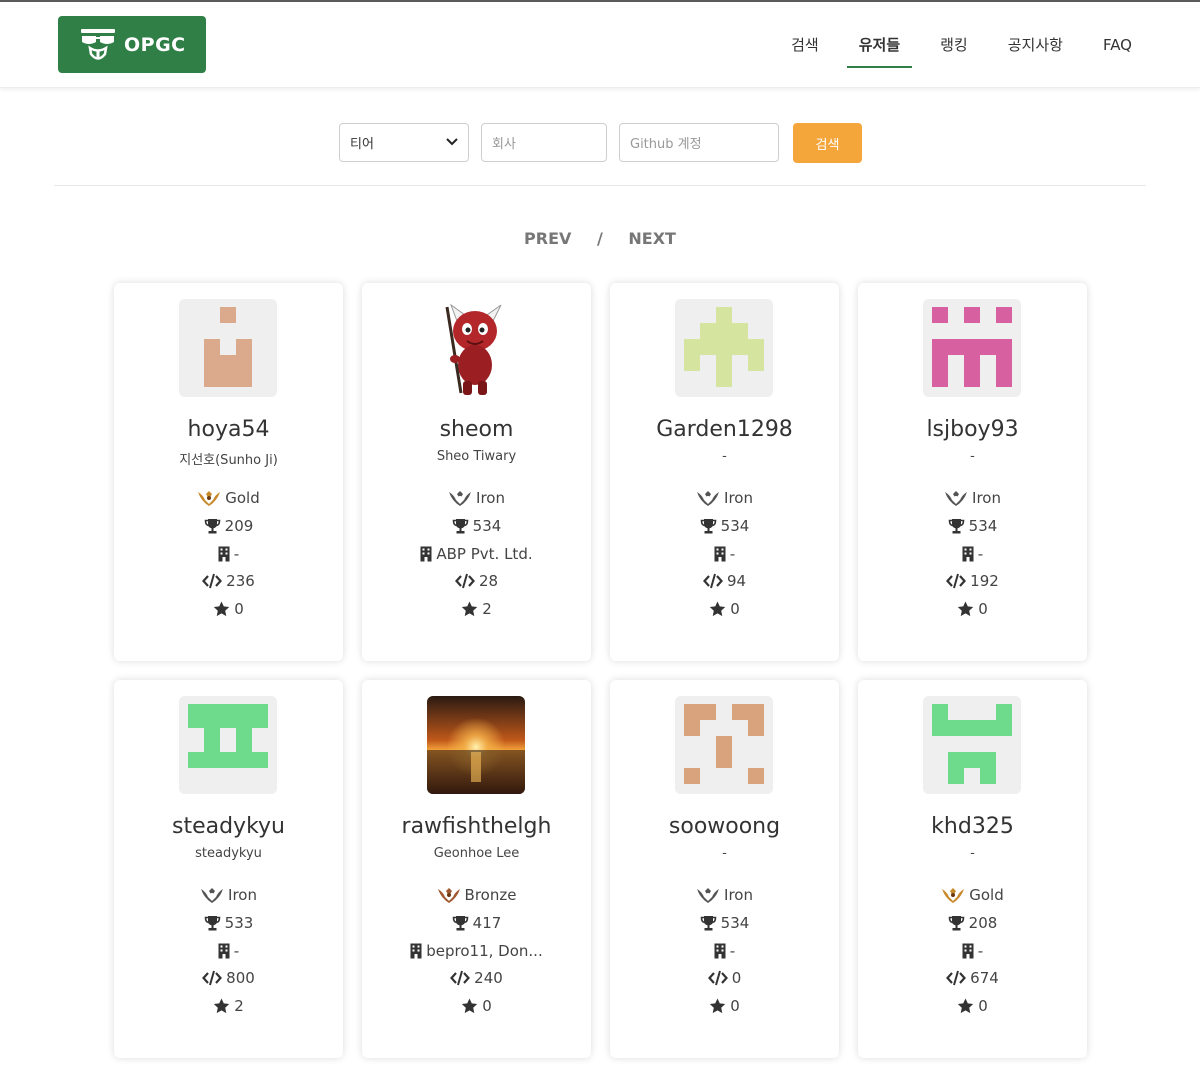  What do you see at coordinates (228, 869) in the screenshot?
I see `user-card: steadykyu steadykyu Iron 533 - 800 2` at bounding box center [228, 869].